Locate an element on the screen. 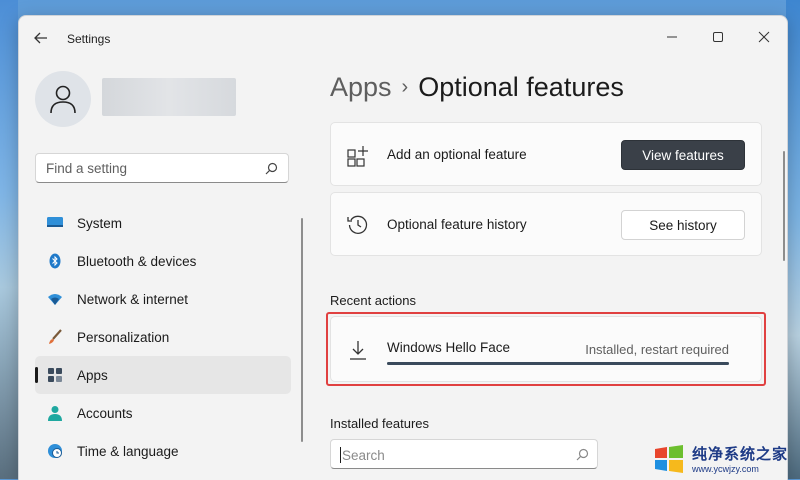 Image resolution: width=800 pixels, height=480 pixels. view-features-button: View features is located at coordinates (683, 155).